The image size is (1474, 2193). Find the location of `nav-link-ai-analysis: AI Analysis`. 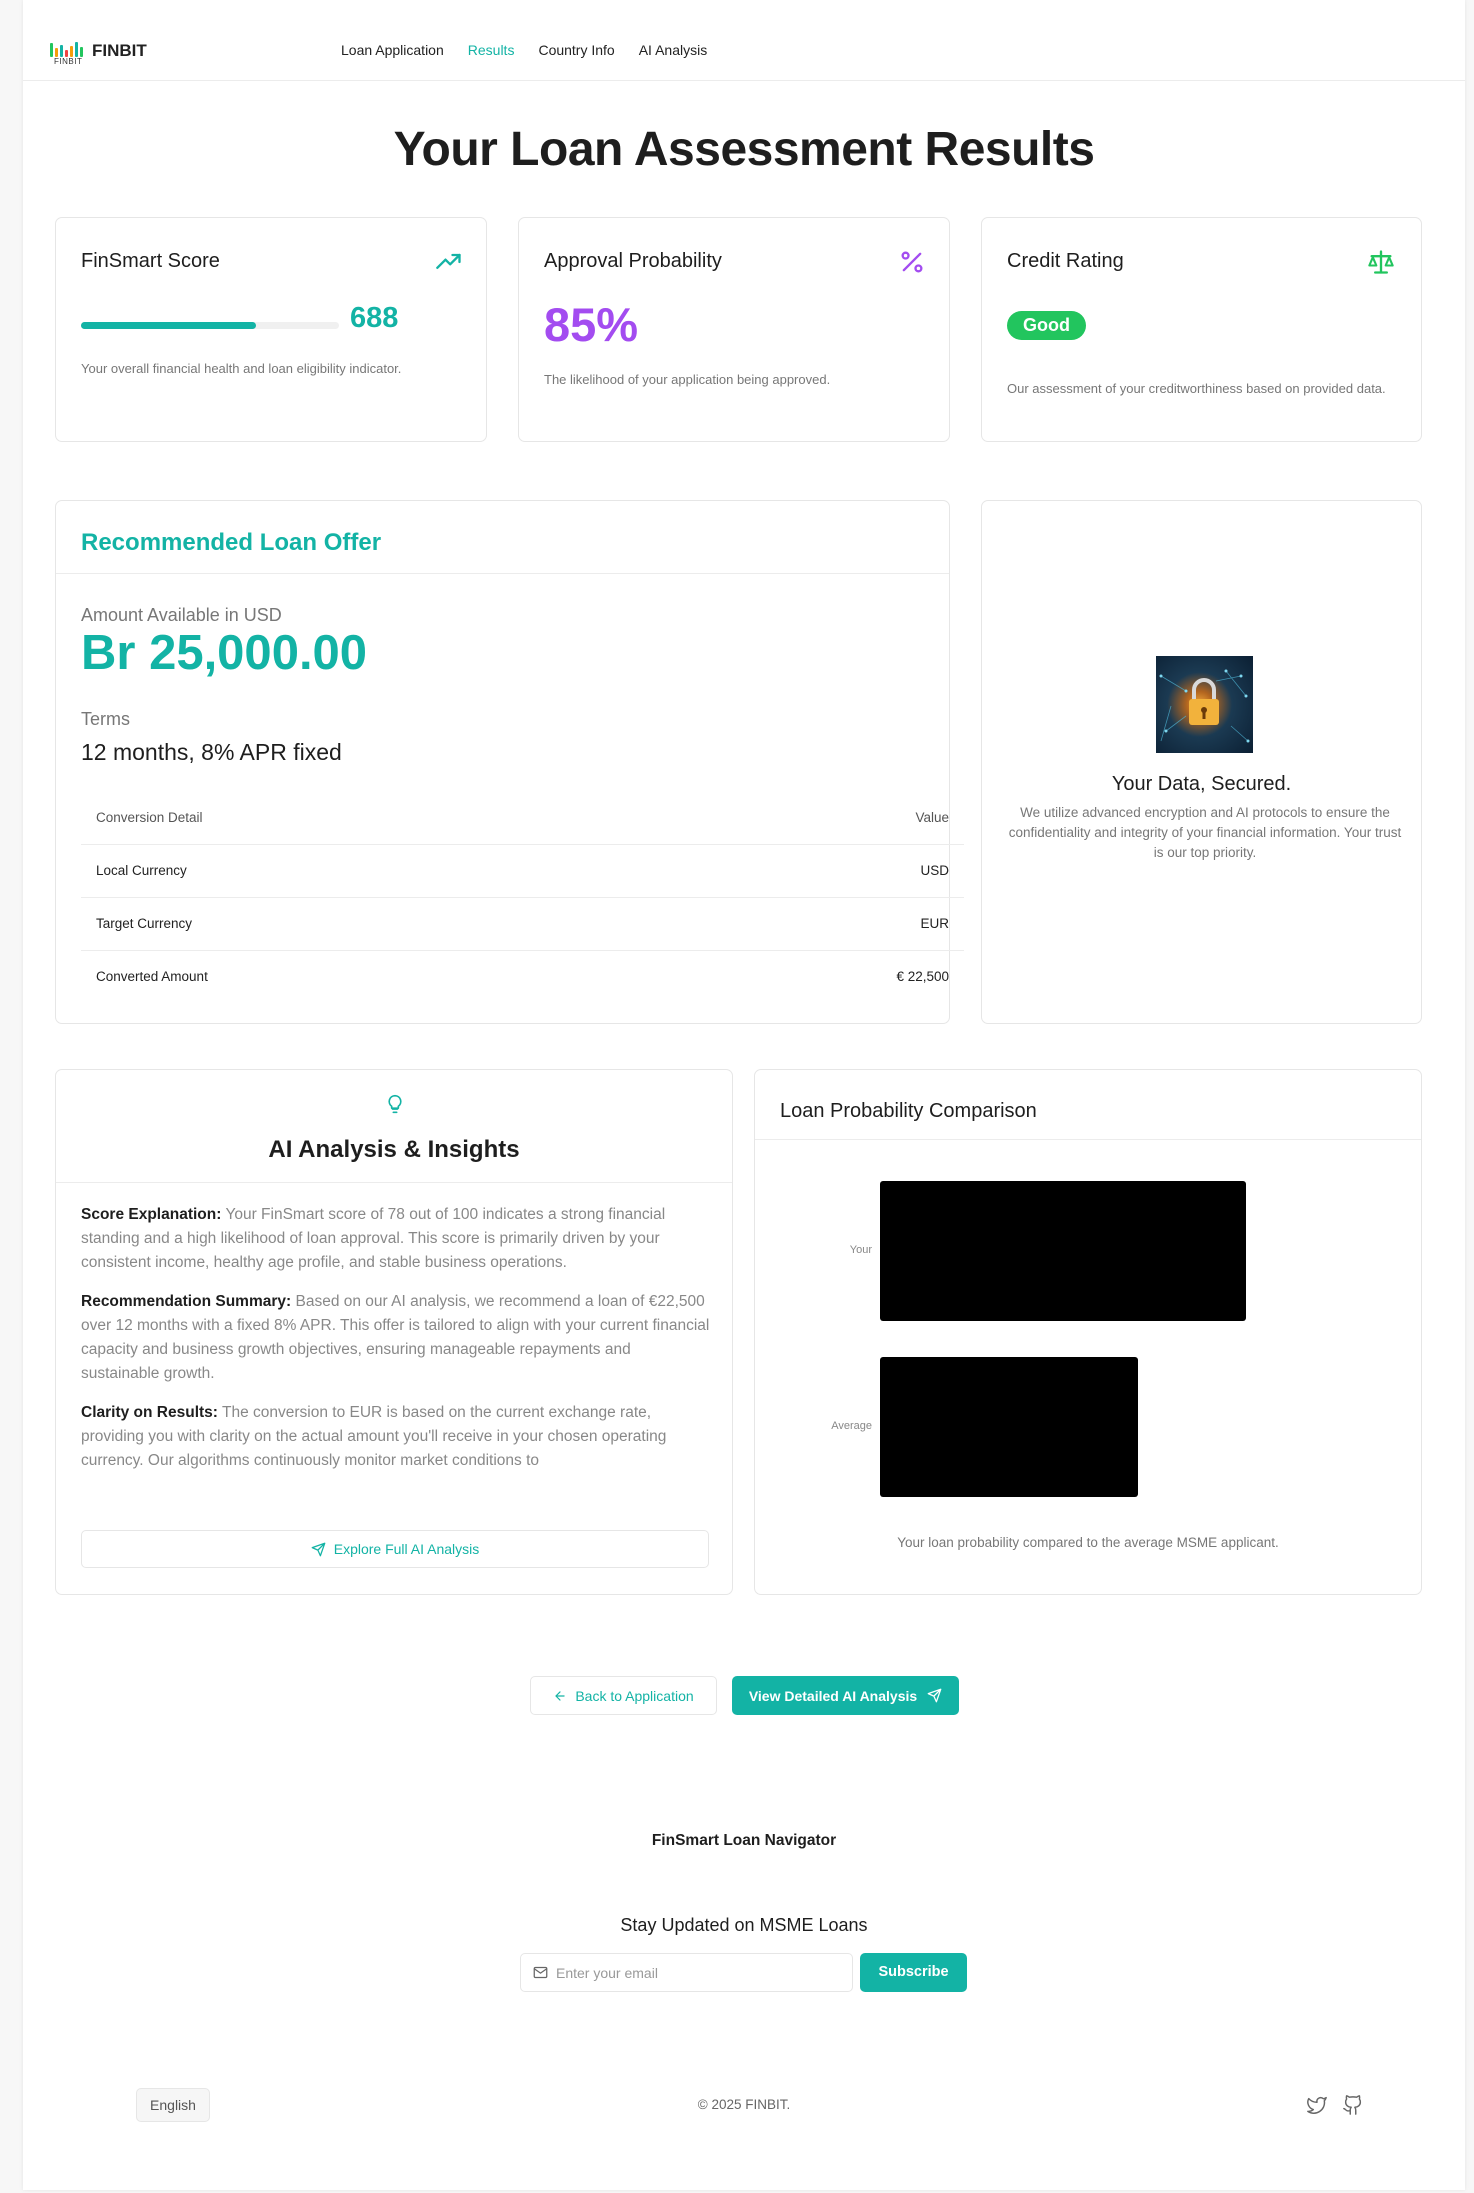

nav-link-ai-analysis: AI Analysis is located at coordinates (673, 50).